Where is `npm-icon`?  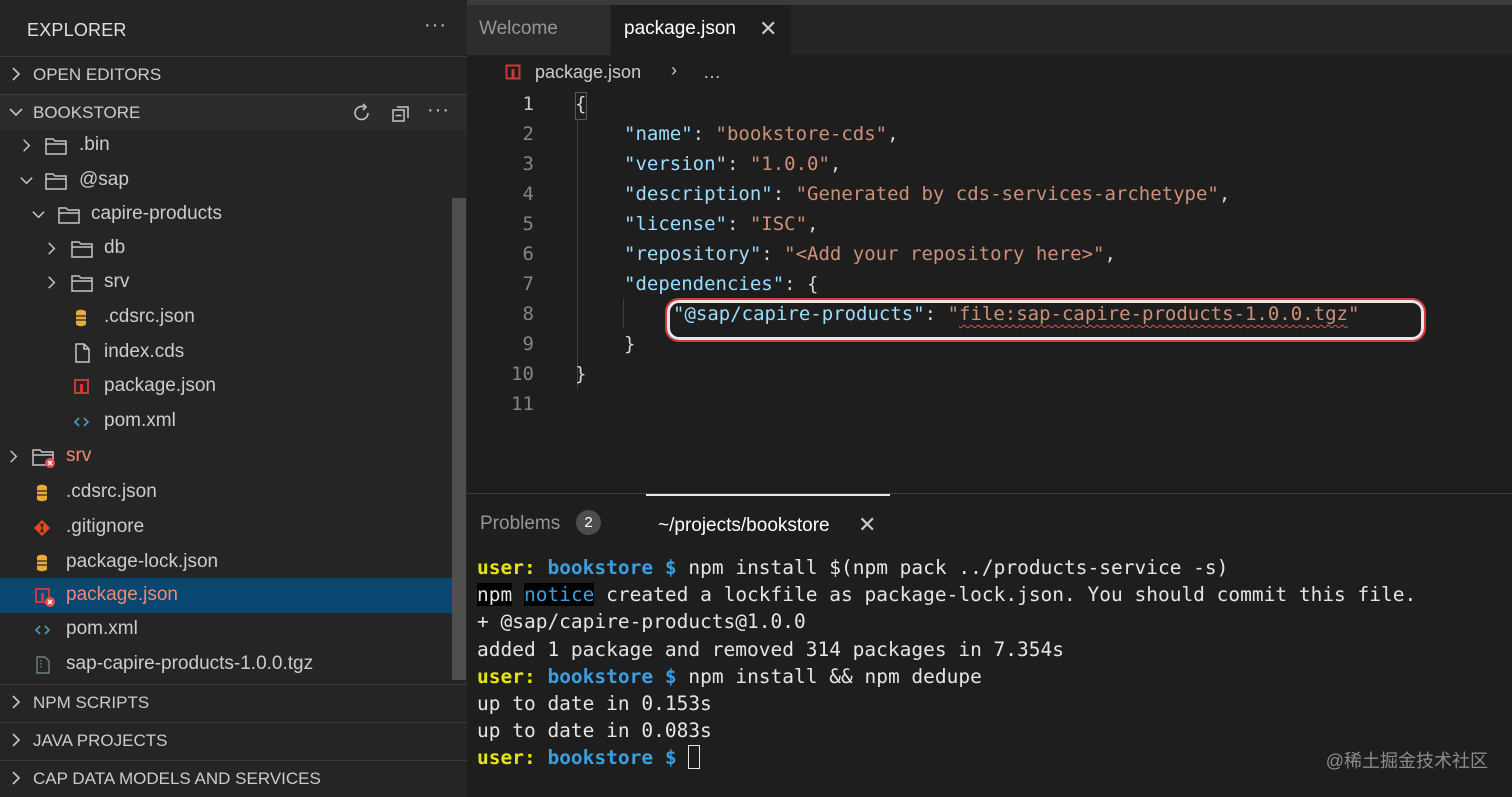 npm-icon is located at coordinates (81, 386).